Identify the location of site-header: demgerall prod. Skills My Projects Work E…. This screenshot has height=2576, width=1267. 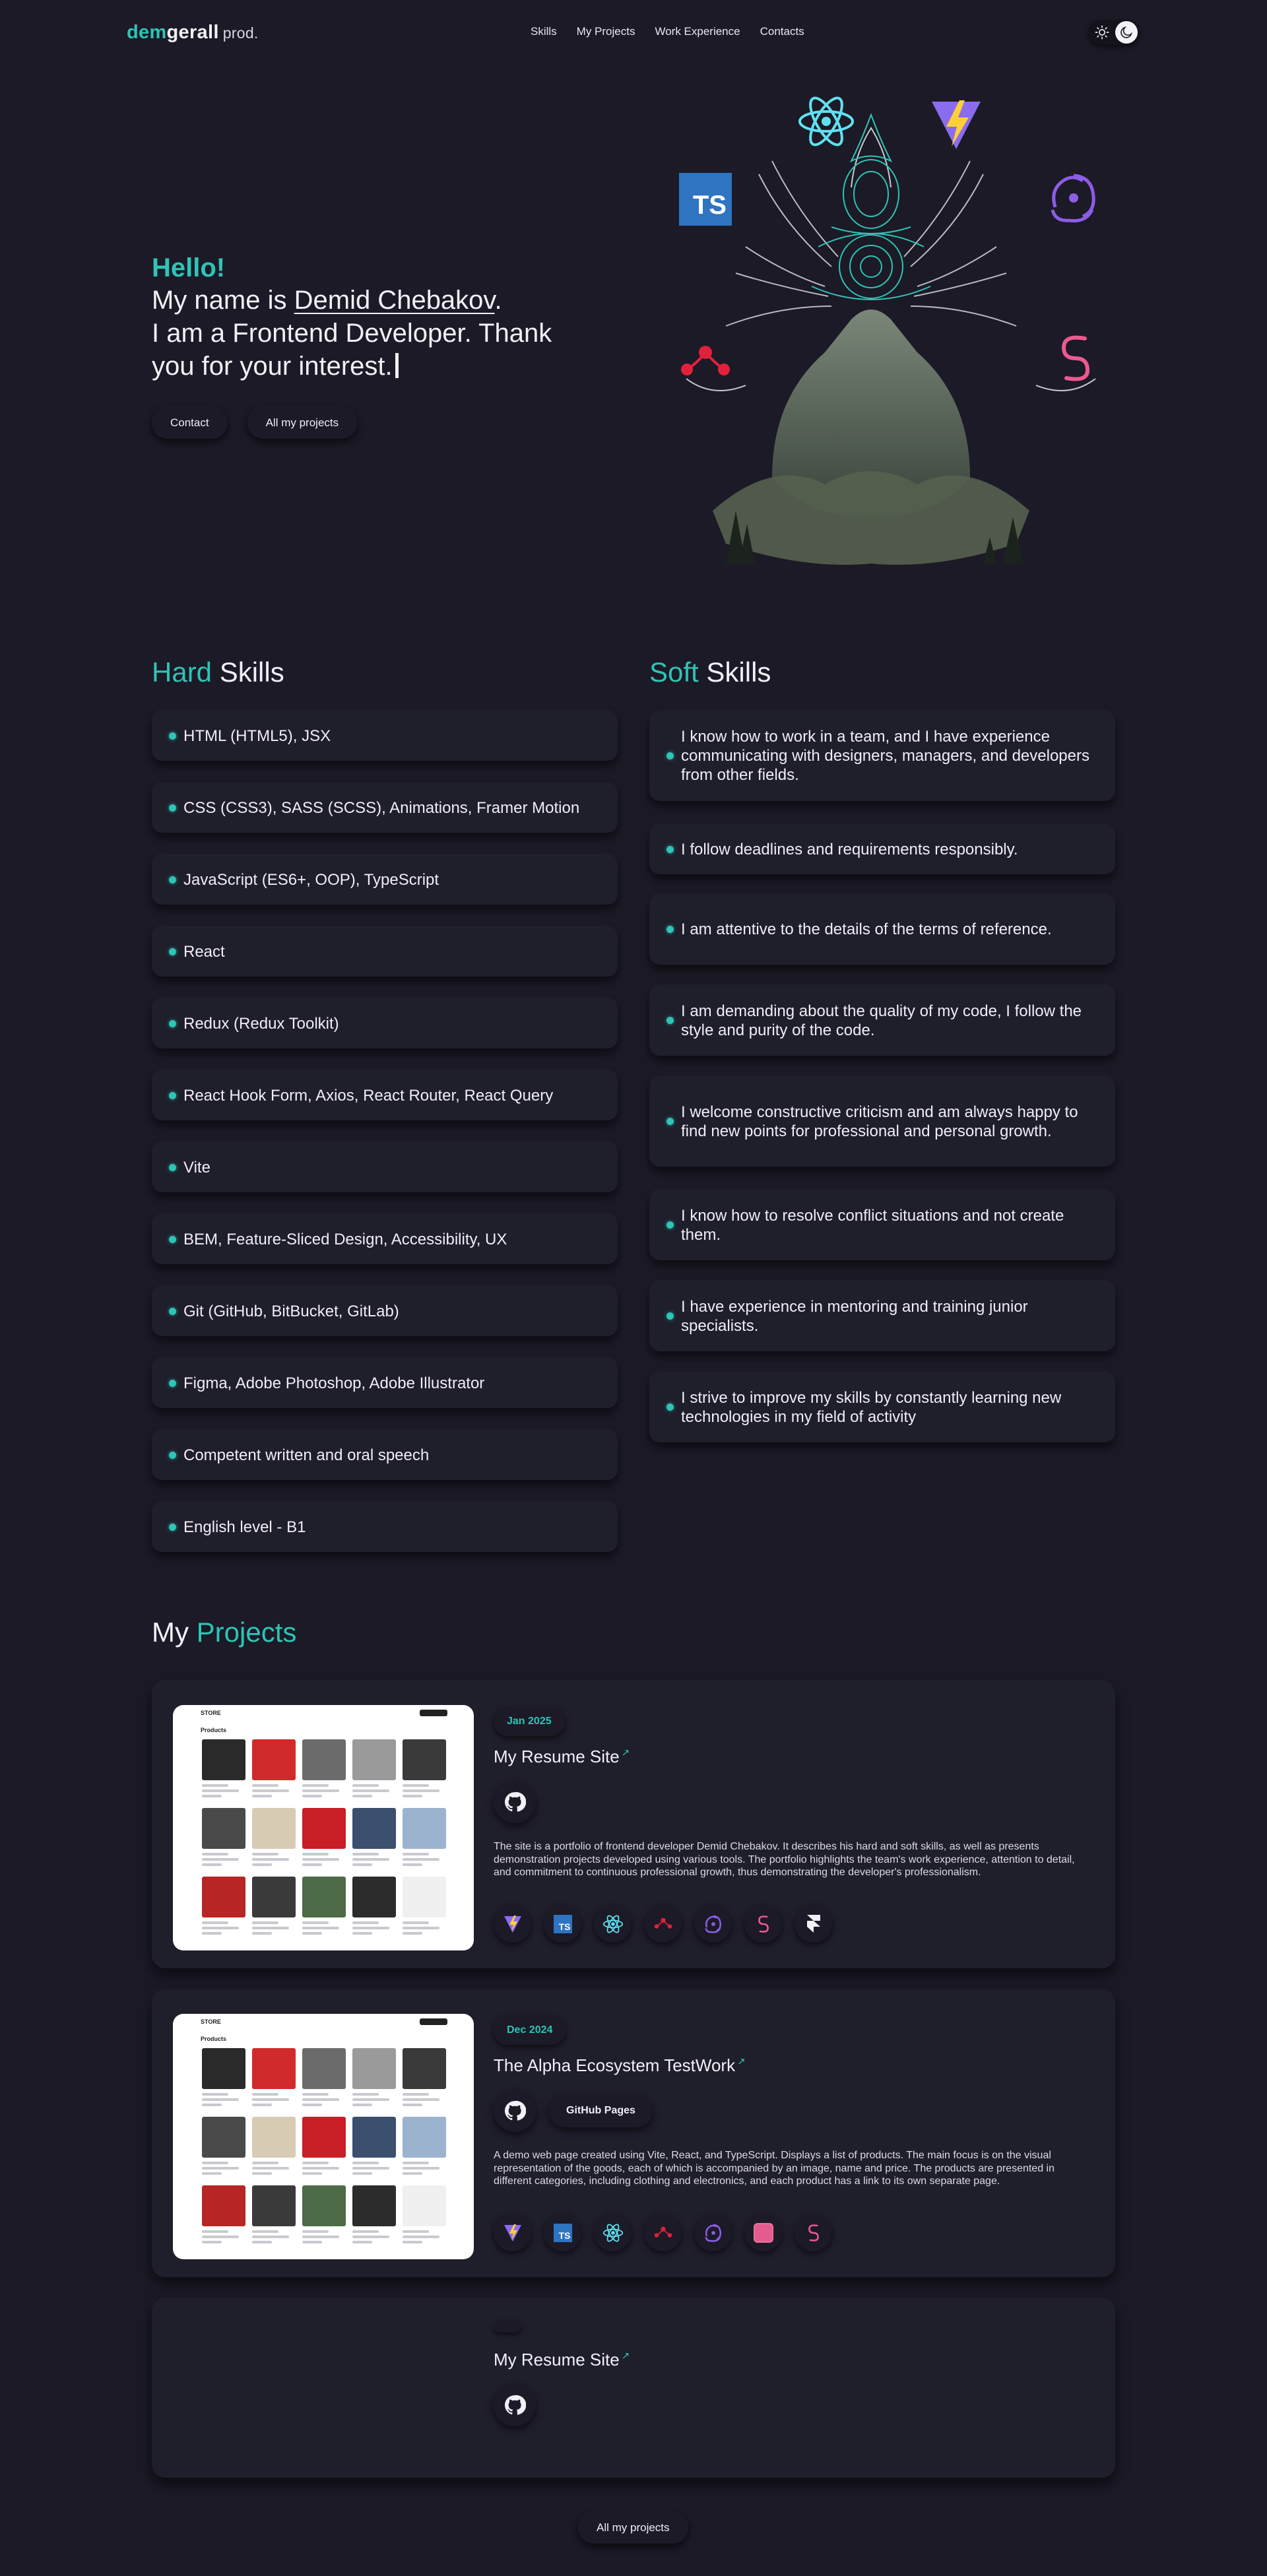
(633, 32).